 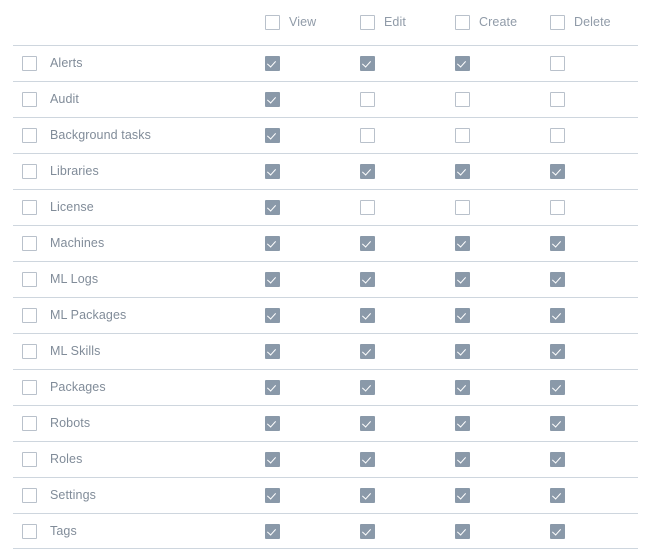 I want to click on table-row: ML Logs, so click(x=324, y=279).